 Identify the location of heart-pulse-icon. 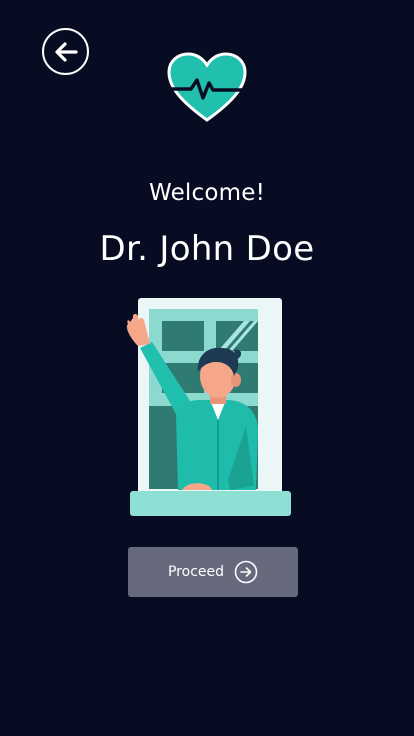
(207, 87).